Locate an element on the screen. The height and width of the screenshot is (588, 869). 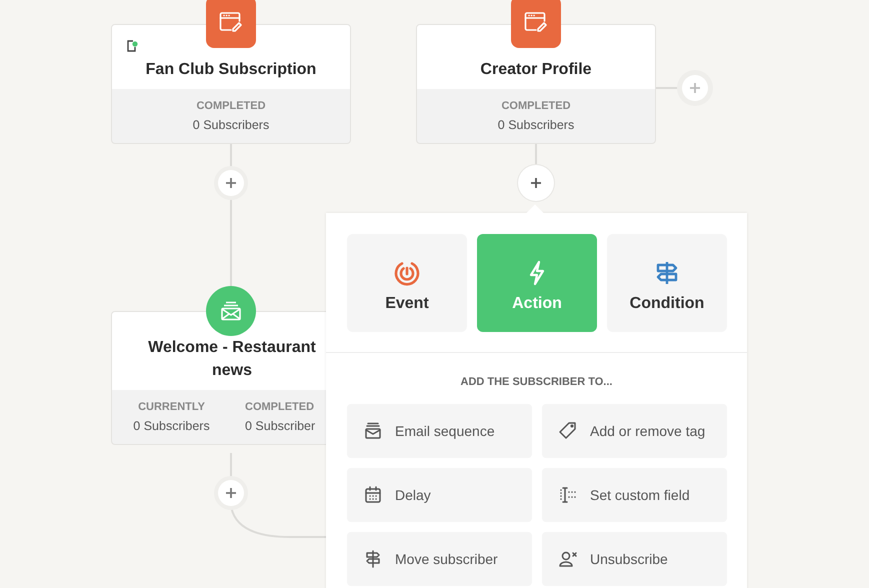
menu-option: Delay is located at coordinates (439, 495).